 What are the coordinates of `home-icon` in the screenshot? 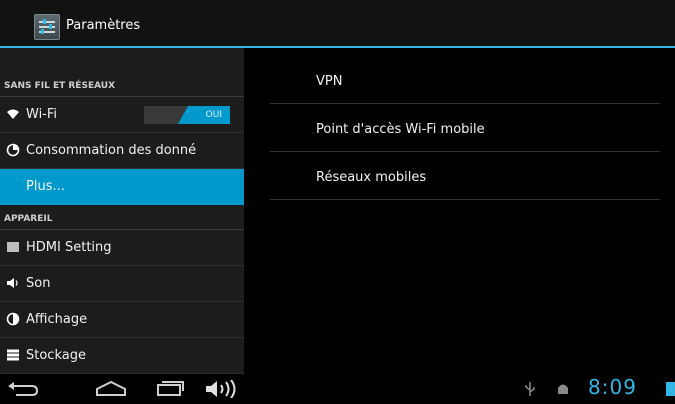 It's located at (111, 389).